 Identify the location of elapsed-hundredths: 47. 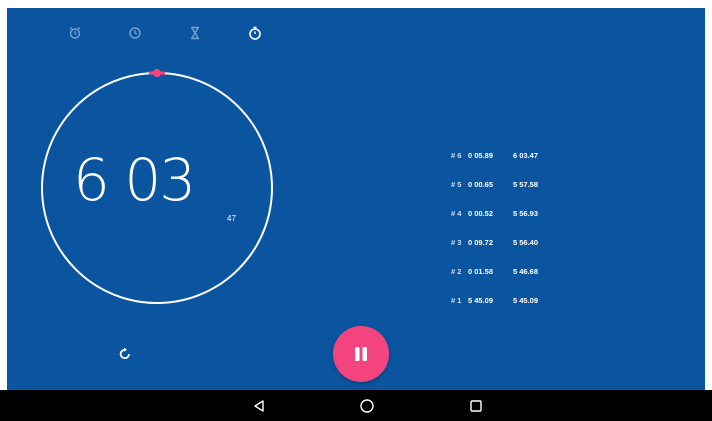
(231, 218).